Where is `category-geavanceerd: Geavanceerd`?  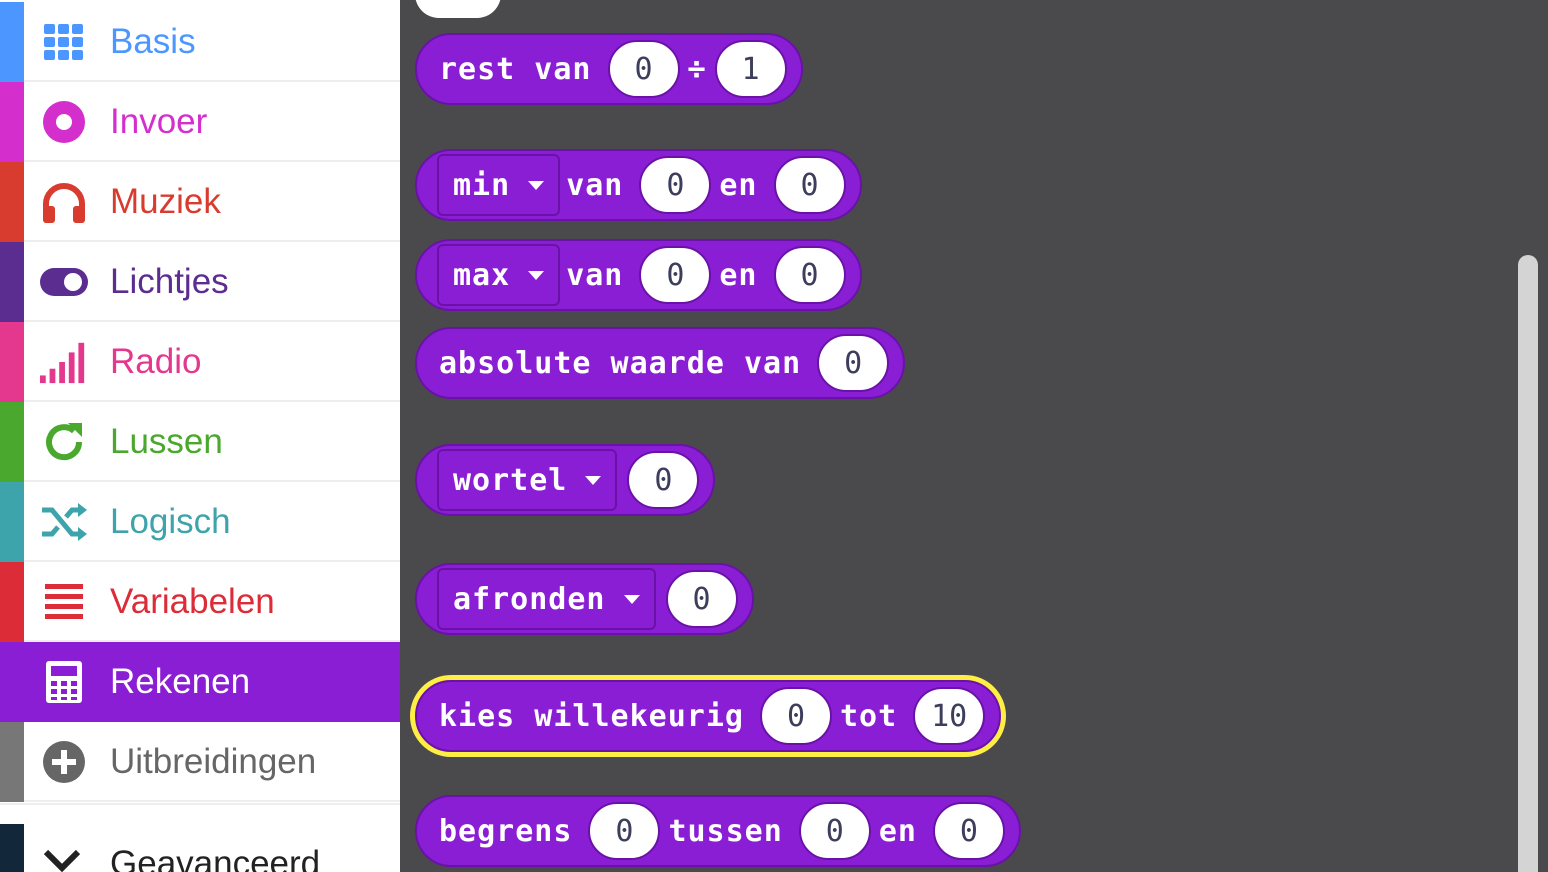 category-geavanceerd: Geavanceerd is located at coordinates (200, 844).